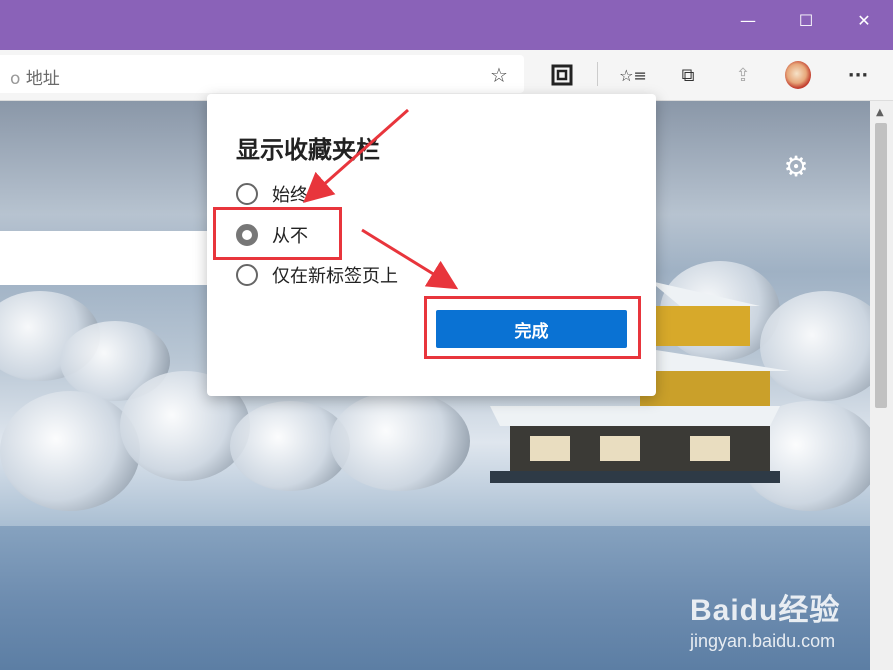 The width and height of the screenshot is (893, 670). I want to click on watermark-url: jingyan.baidu.com, so click(763, 641).